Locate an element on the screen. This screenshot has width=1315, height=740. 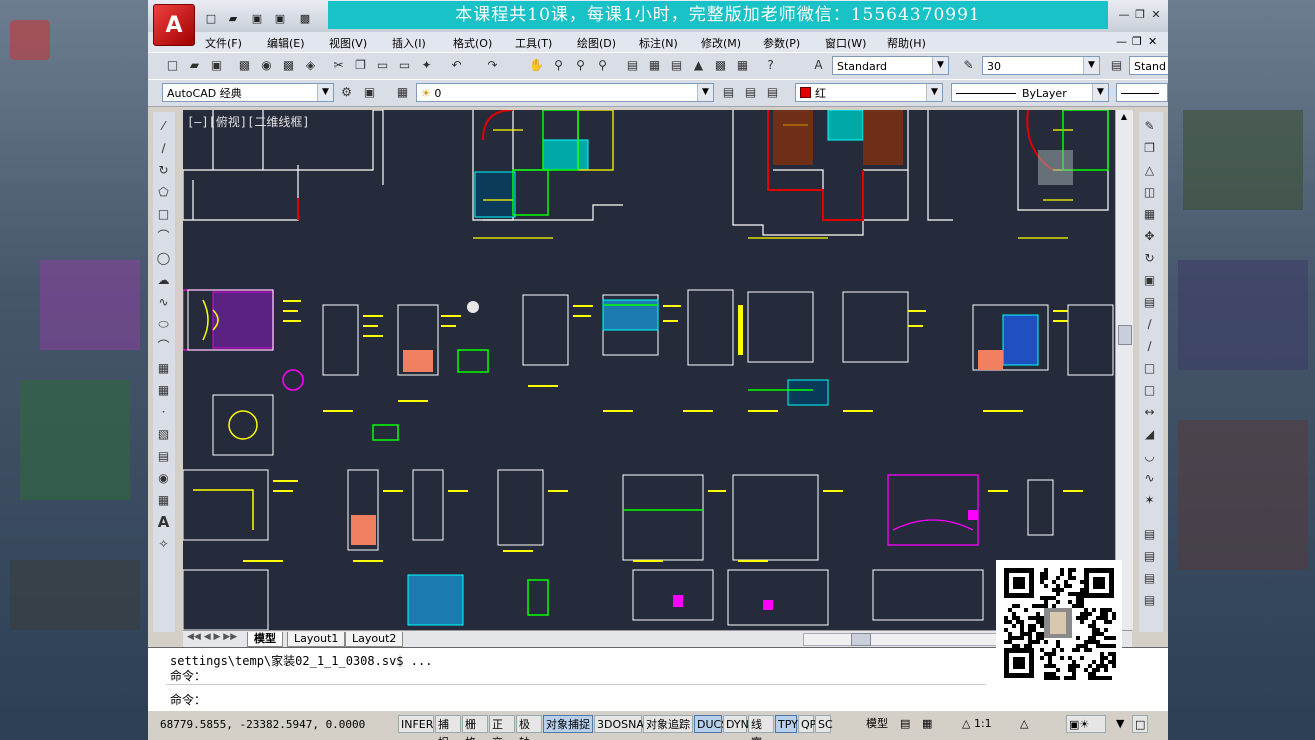
copy-object-icon: ❐ is located at coordinates (1149, 148).